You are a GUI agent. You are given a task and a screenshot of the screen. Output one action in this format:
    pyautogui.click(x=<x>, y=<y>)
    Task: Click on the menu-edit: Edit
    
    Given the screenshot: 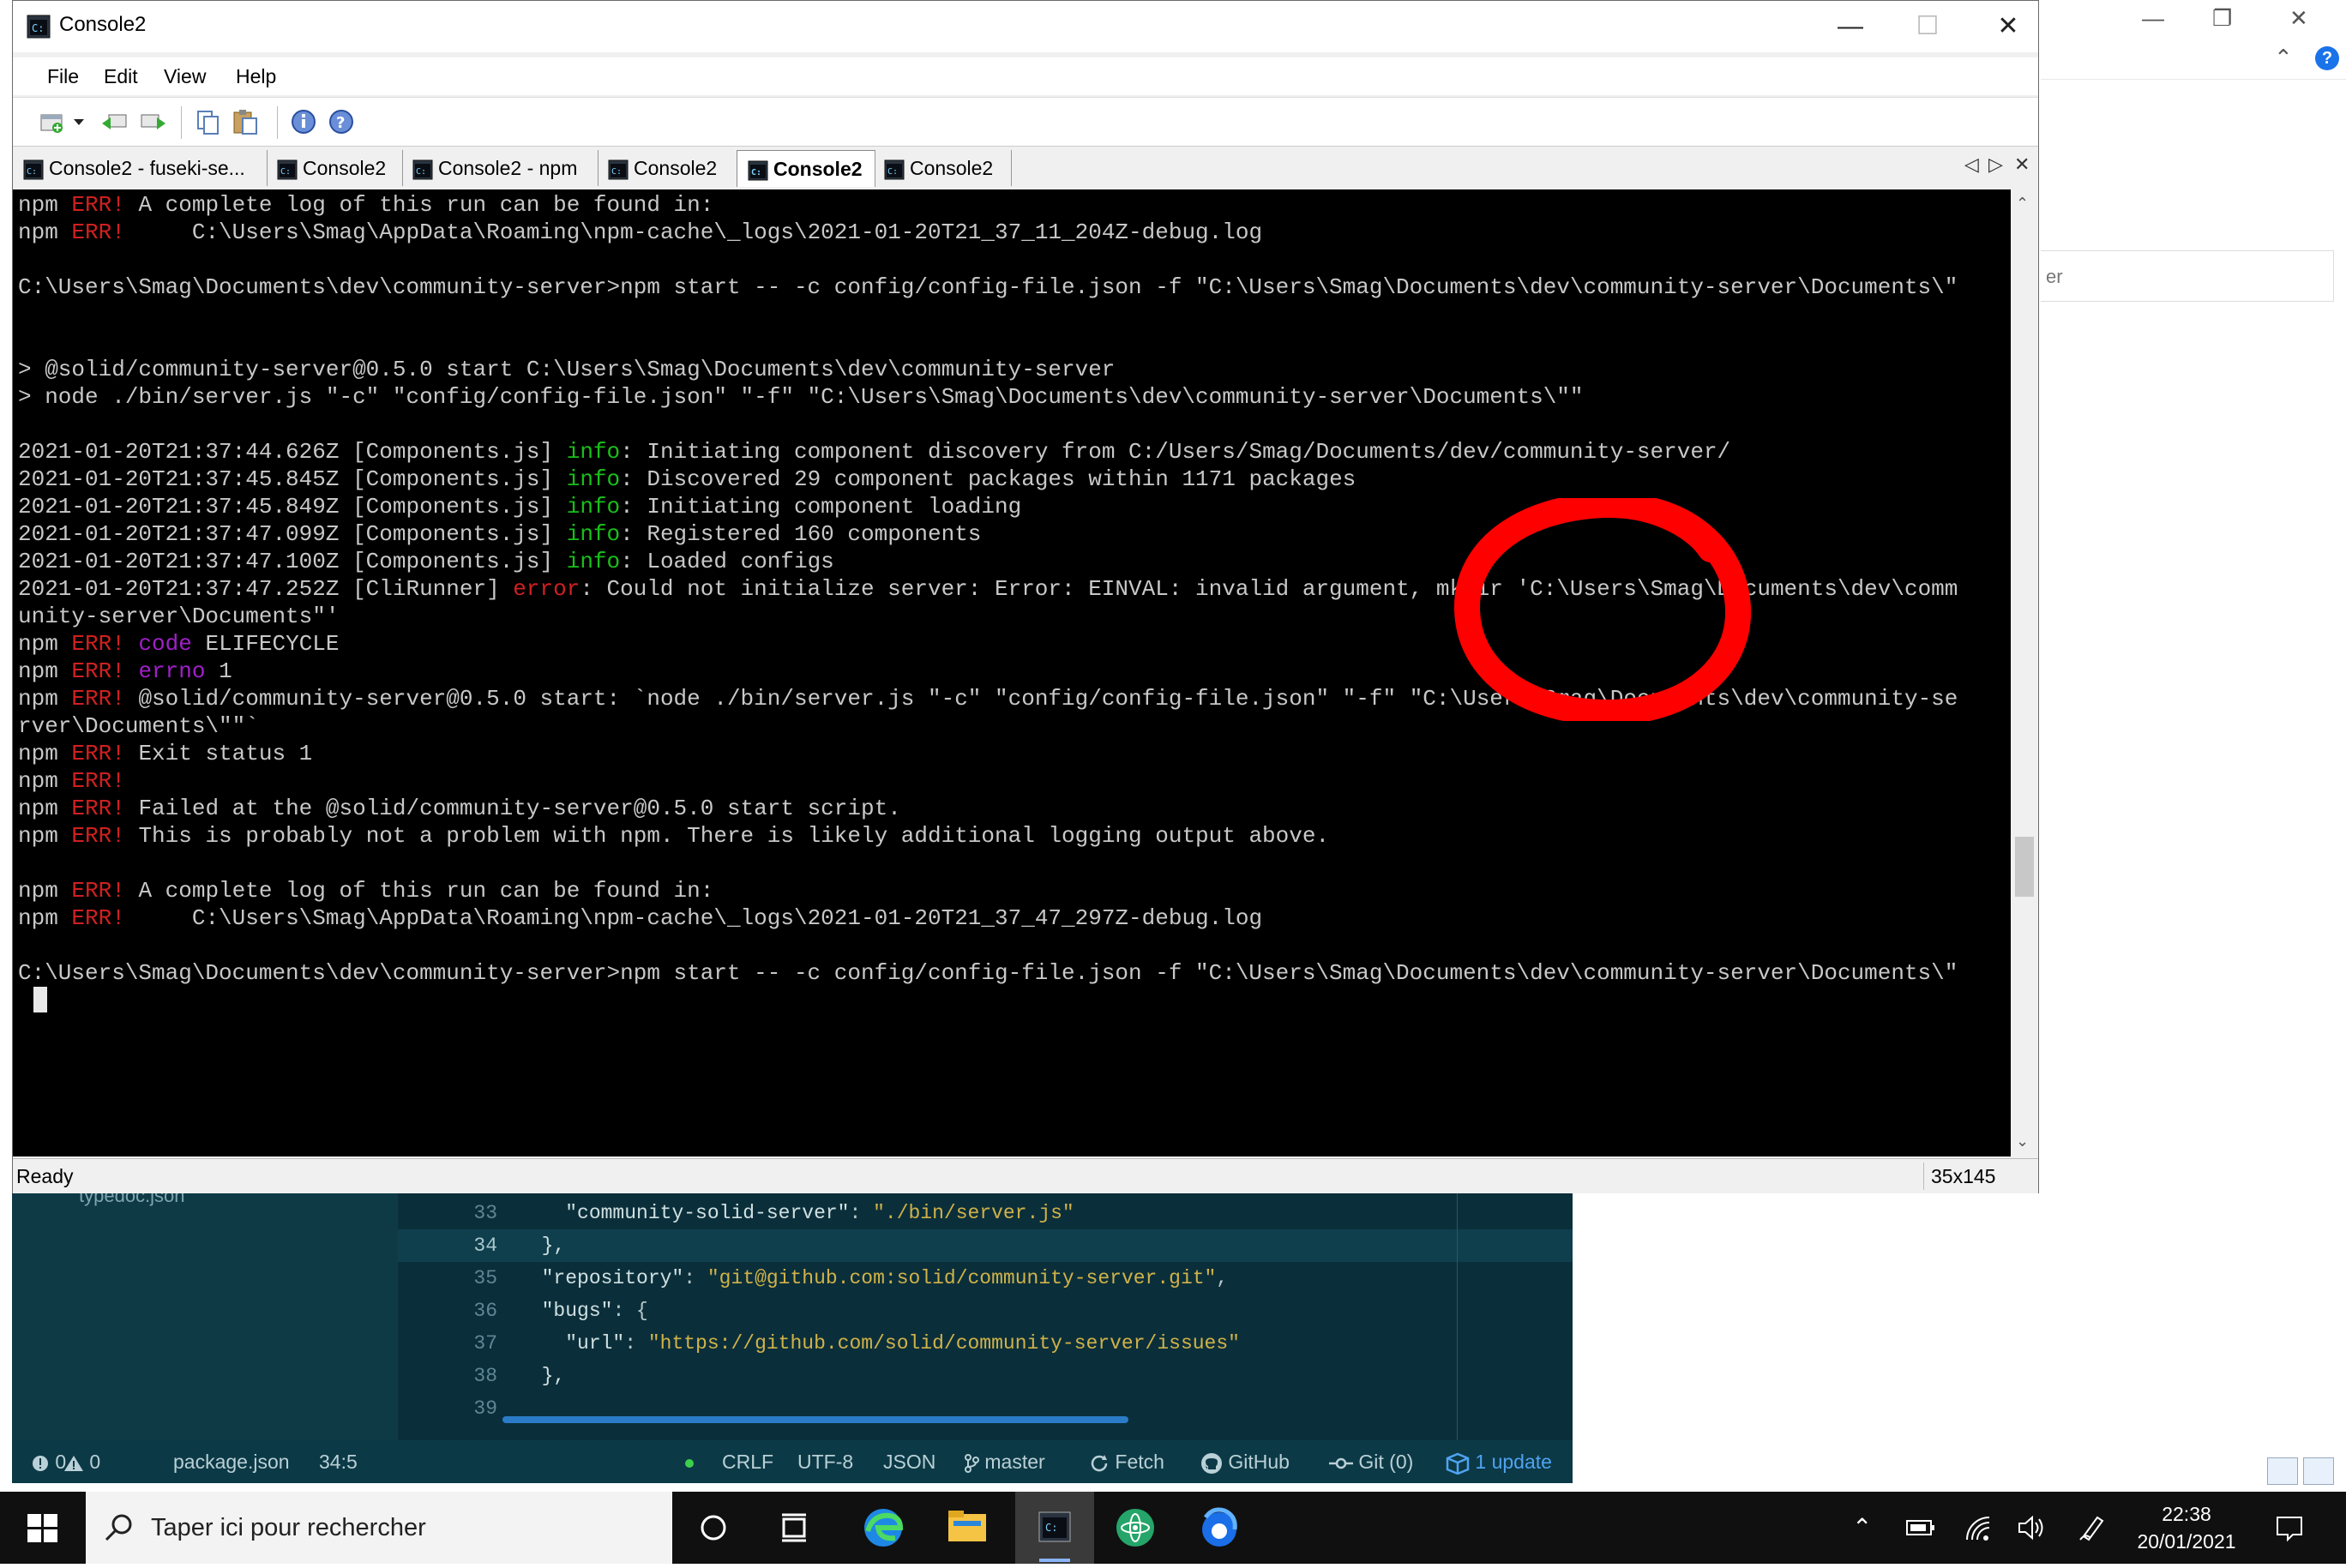 What is the action you would take?
    pyautogui.click(x=121, y=76)
    